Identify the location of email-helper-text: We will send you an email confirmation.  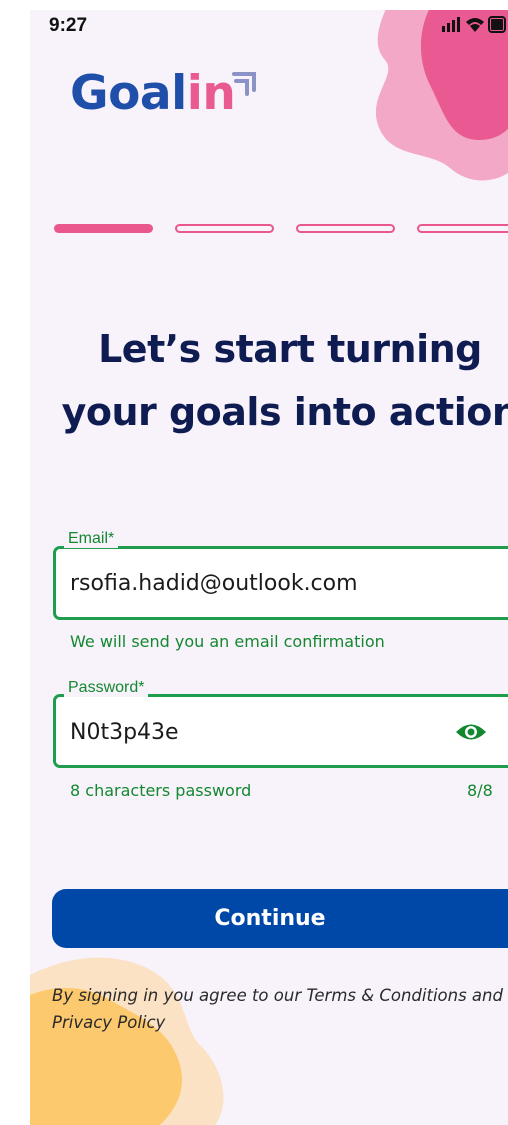
(227, 641).